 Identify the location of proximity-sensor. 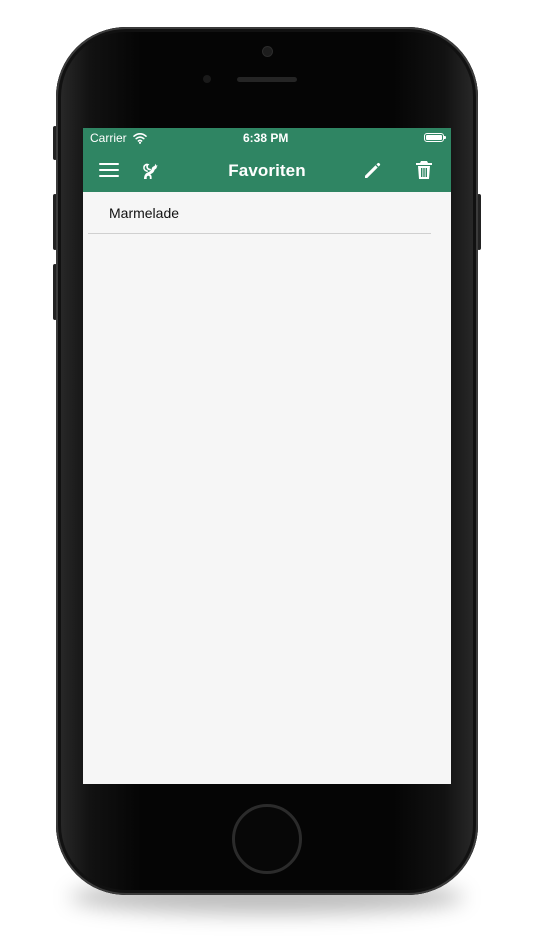
(207, 79).